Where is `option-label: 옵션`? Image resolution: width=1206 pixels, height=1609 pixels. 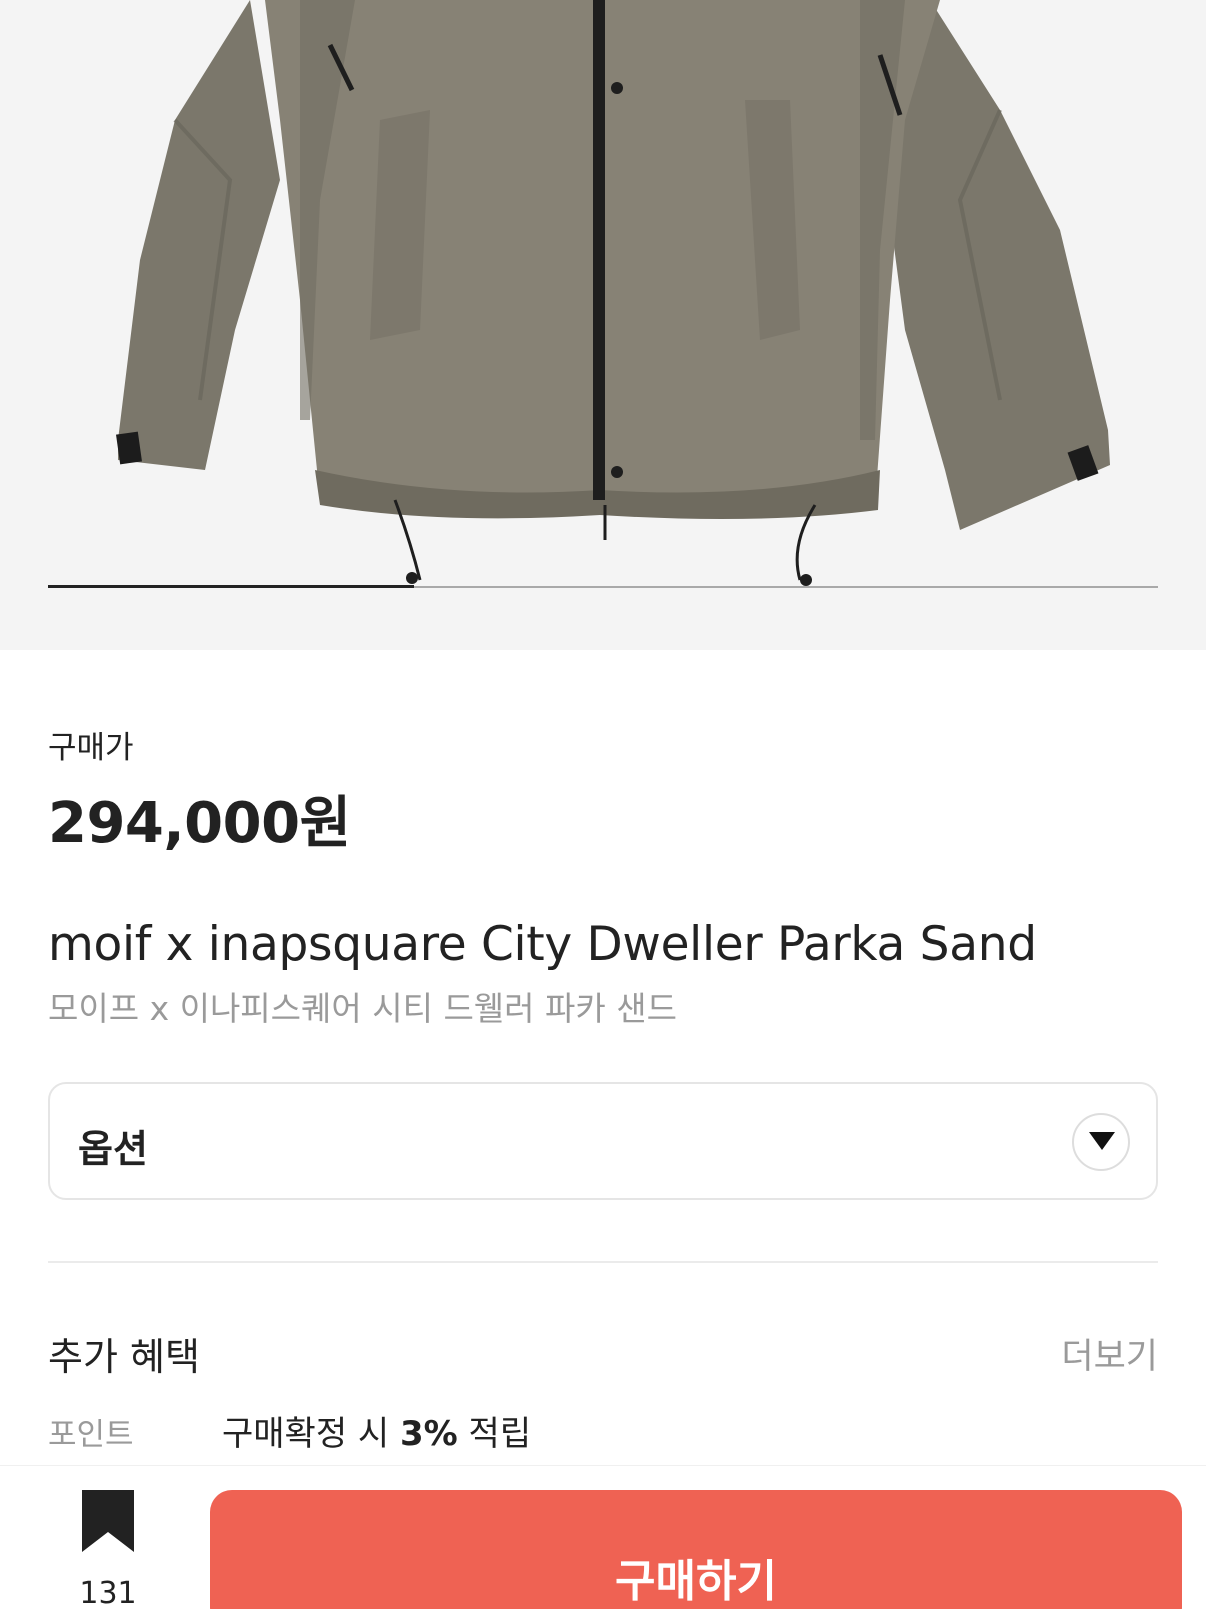 option-label: 옵션 is located at coordinates (113, 1149).